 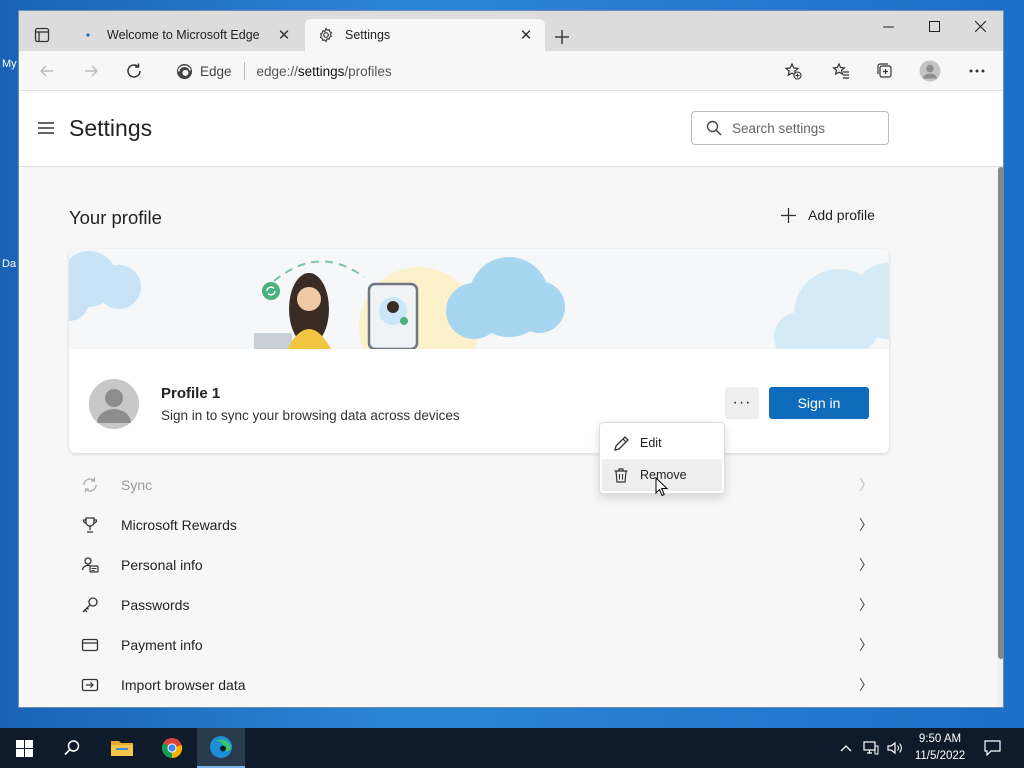 What do you see at coordinates (888, 26) in the screenshot?
I see `minimize-button` at bounding box center [888, 26].